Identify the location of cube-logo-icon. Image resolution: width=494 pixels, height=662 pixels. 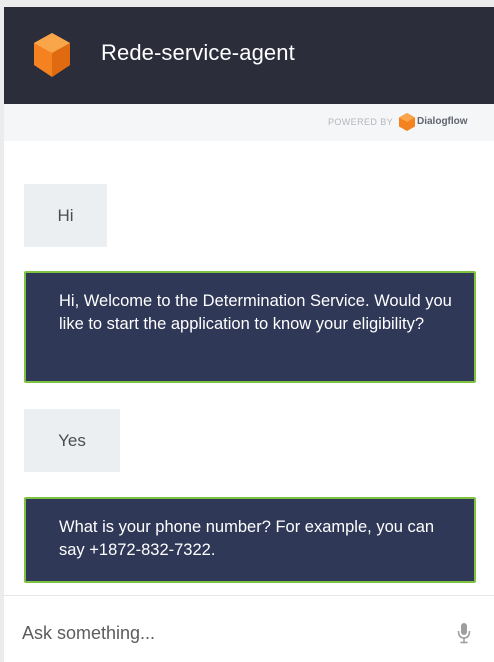
(52, 55).